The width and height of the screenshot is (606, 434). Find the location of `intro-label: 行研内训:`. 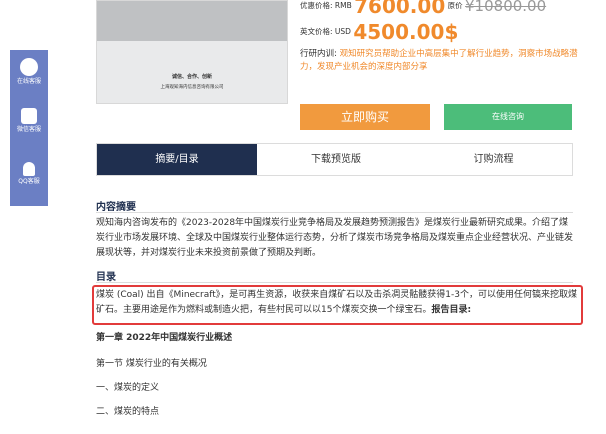

intro-label: 行研内训: is located at coordinates (318, 54).